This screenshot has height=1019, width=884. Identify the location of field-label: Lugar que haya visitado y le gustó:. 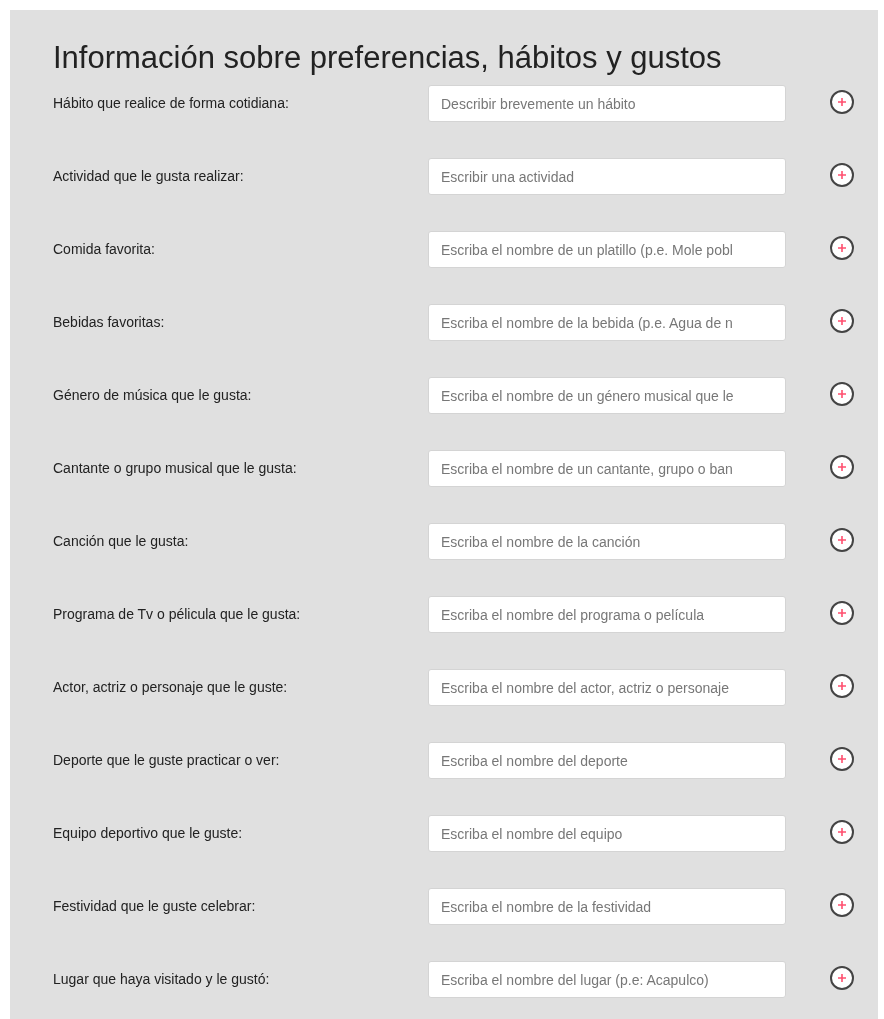
(162, 979).